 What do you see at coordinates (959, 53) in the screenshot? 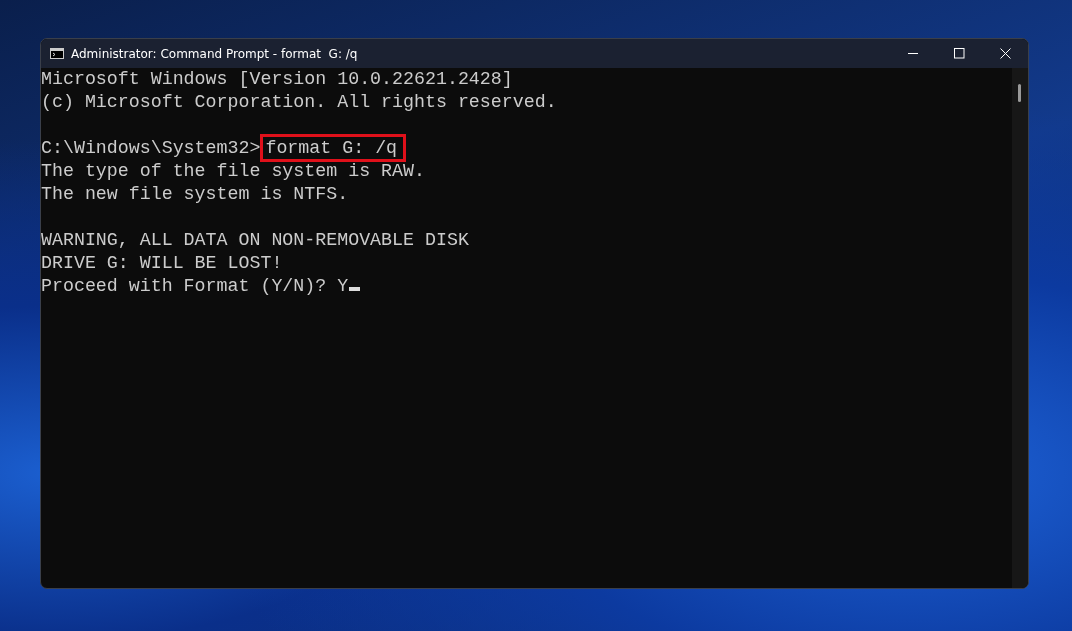
I see `maximize-icon` at bounding box center [959, 53].